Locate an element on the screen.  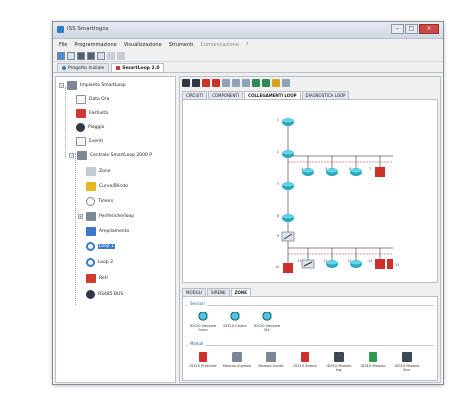
save-icon is located at coordinates (81, 56).